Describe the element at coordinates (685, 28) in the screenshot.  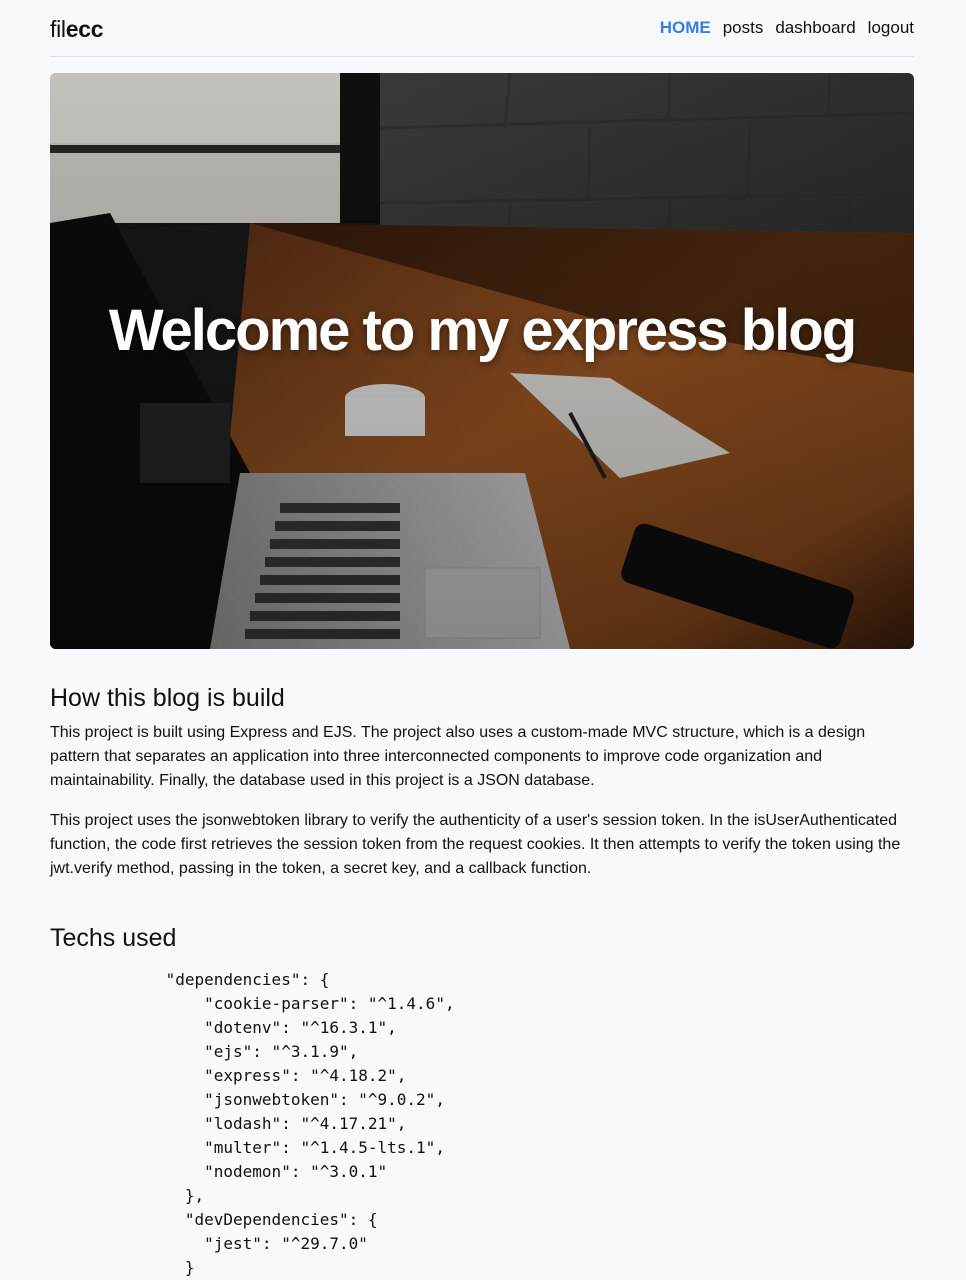
I see `nav-home-link: HOME` at that location.